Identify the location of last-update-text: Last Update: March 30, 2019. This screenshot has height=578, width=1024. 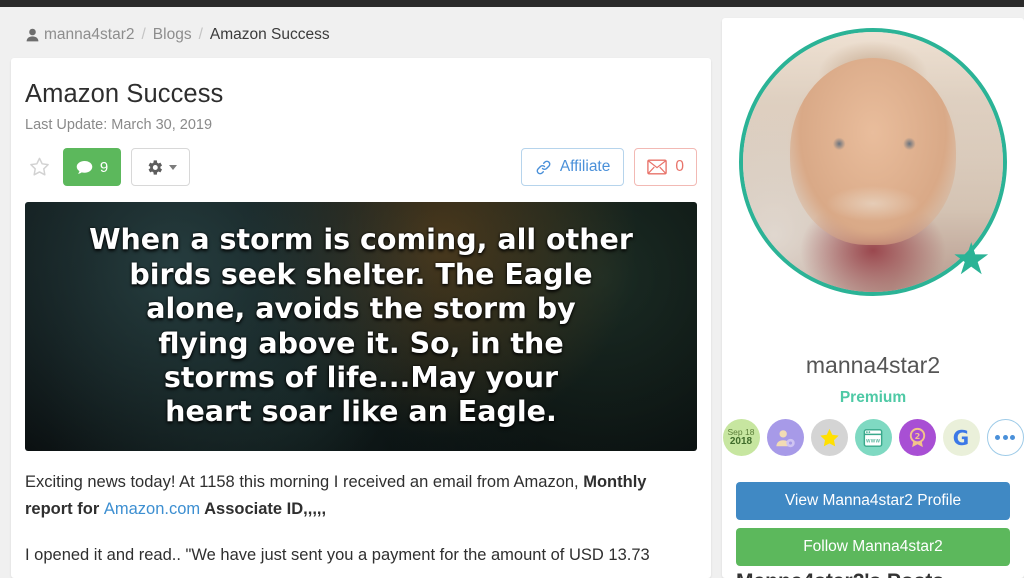
(119, 125).